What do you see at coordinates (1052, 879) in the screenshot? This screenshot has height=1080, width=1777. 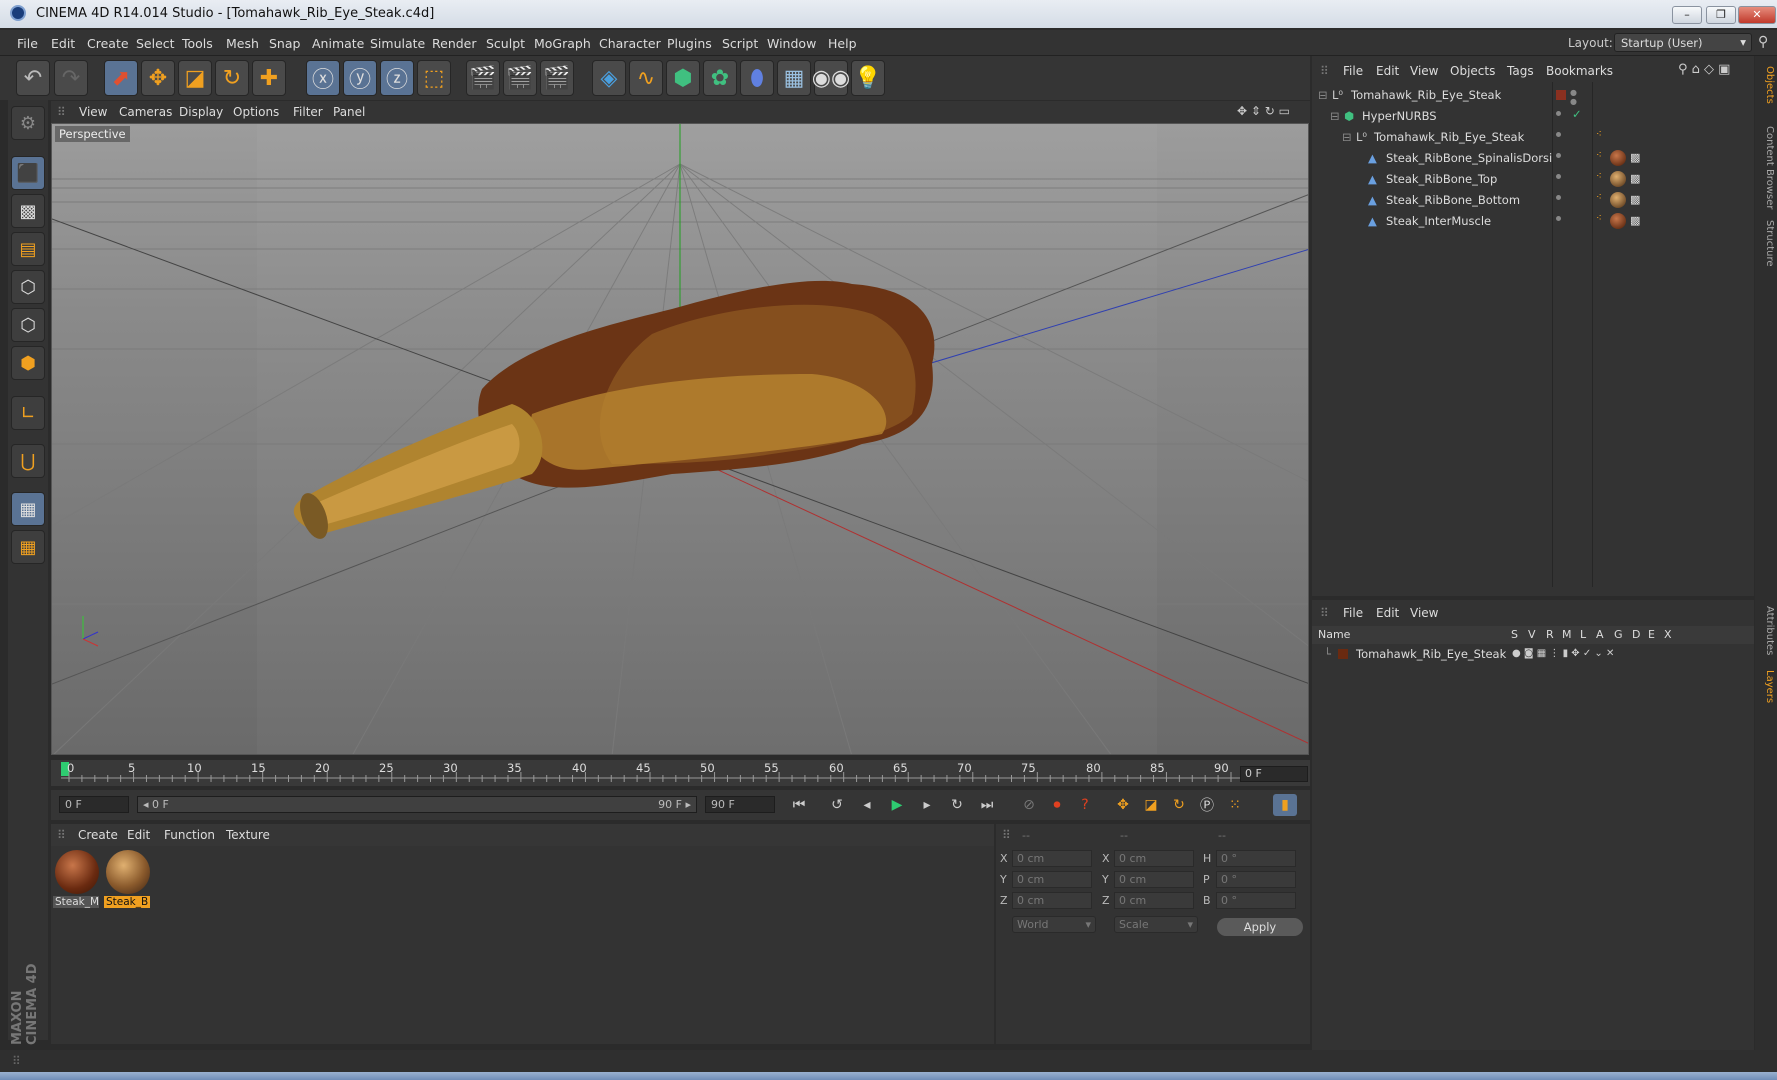 I see `position-y-field: 0 cm` at bounding box center [1052, 879].